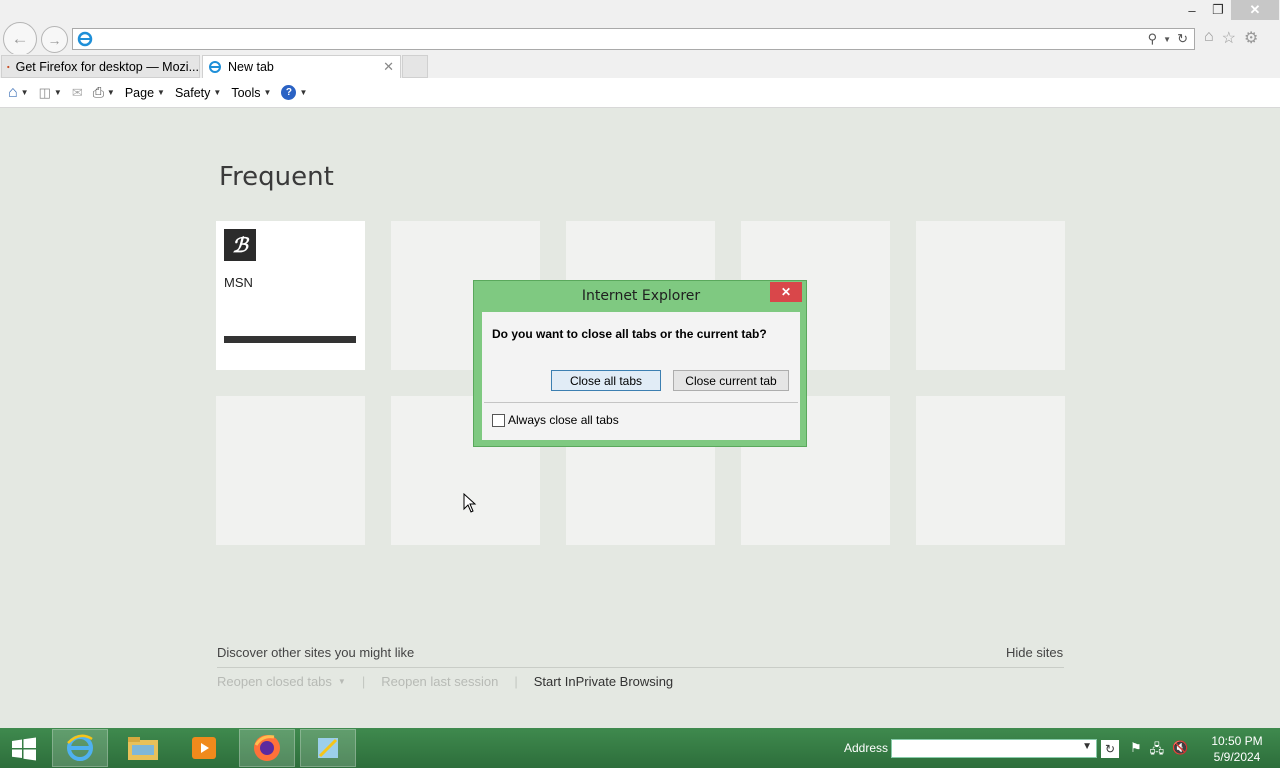 The image size is (1280, 768). What do you see at coordinates (240, 245) in the screenshot?
I see `msn-logo-icon: ℬ` at bounding box center [240, 245].